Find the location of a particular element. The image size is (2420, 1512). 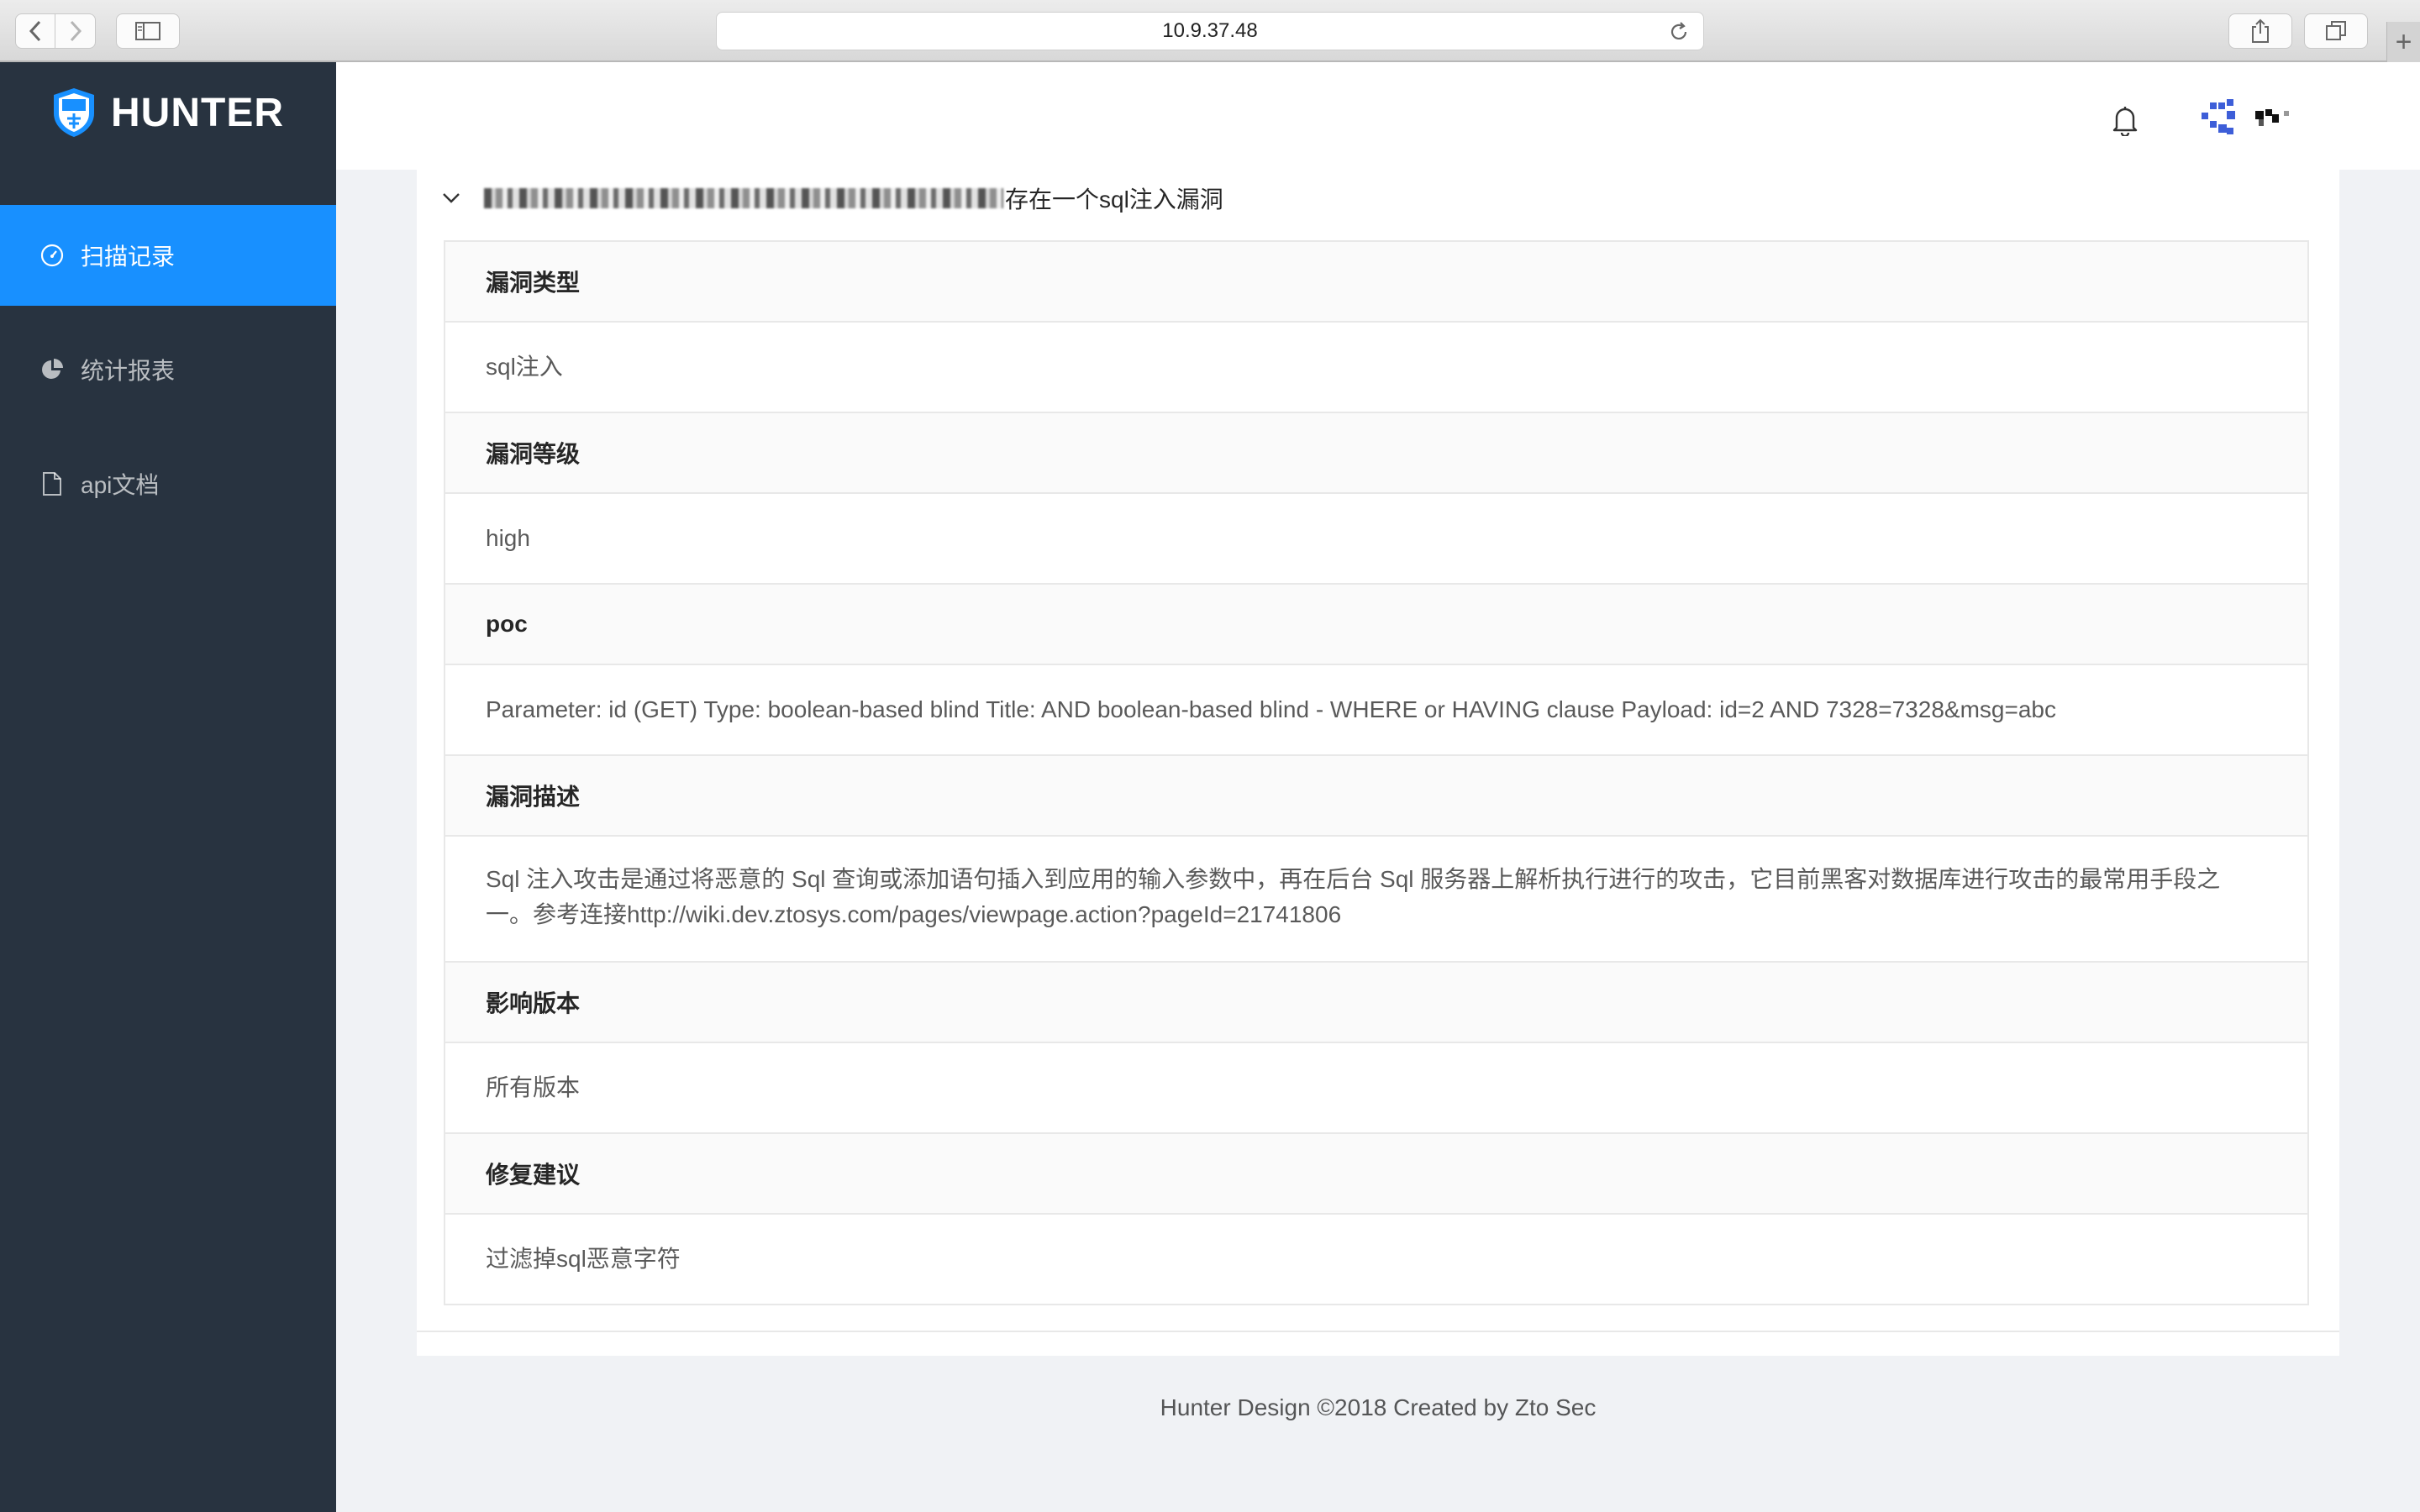

section-value: 过滤掉sql恶意字符 is located at coordinates (583, 1259).